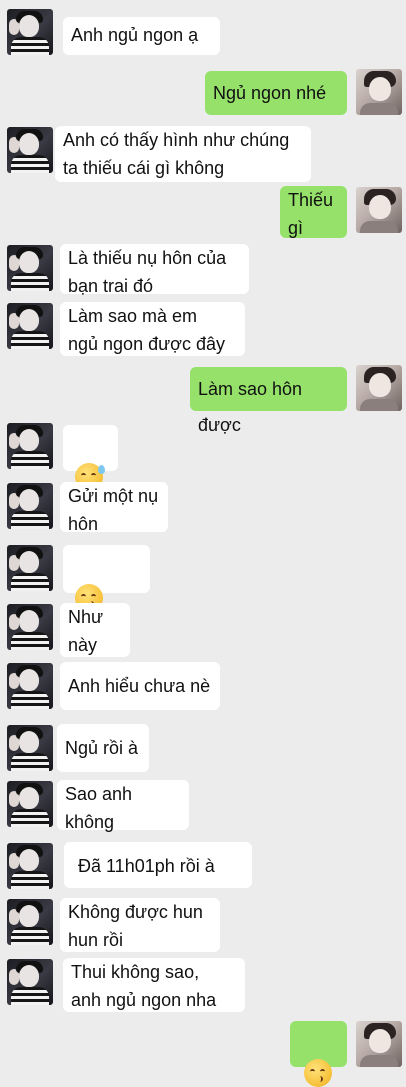 The image size is (406, 1087). I want to click on message-bubble: Là thiếu nụ hôn của bạn trai đó, so click(154, 270).